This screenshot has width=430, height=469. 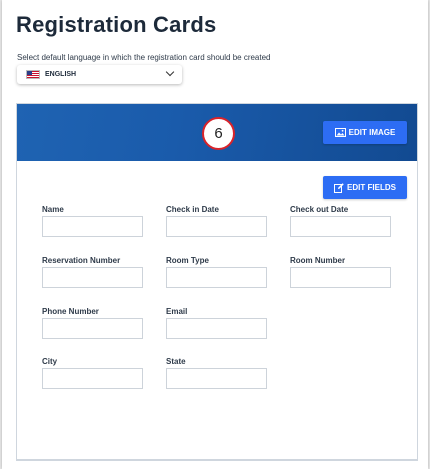 What do you see at coordinates (192, 209) in the screenshot?
I see `field-label-check-in-date: Check in Date` at bounding box center [192, 209].